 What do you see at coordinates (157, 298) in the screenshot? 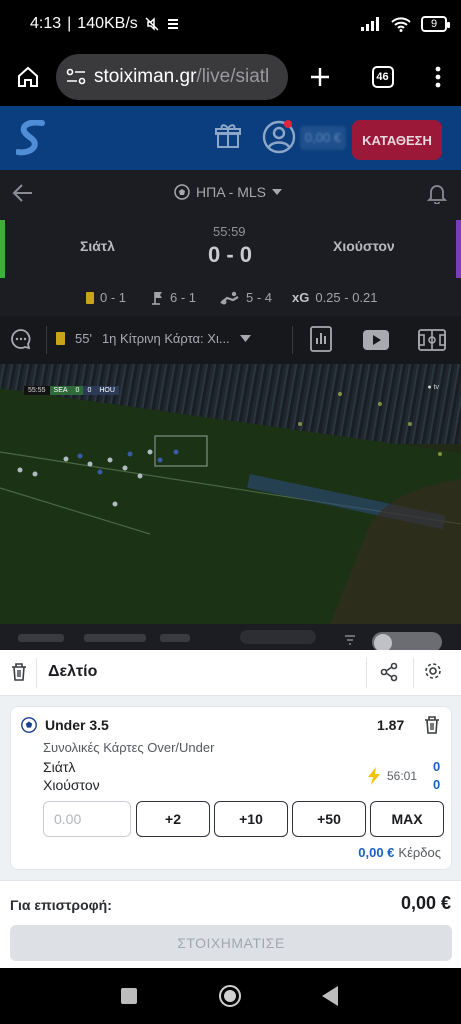
I see `corner-flag-icon` at bounding box center [157, 298].